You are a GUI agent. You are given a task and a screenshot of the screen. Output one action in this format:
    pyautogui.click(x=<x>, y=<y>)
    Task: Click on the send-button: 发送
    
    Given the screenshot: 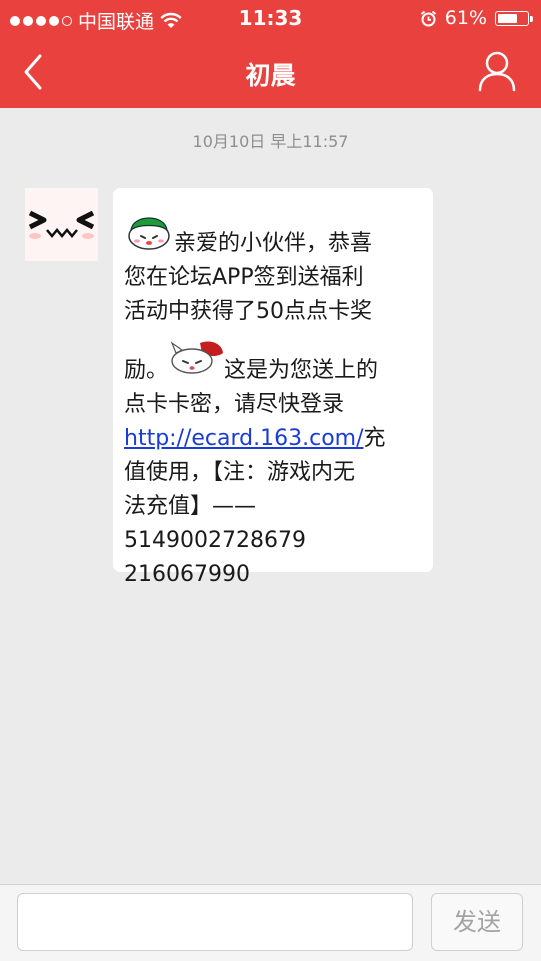 What is the action you would take?
    pyautogui.click(x=477, y=922)
    